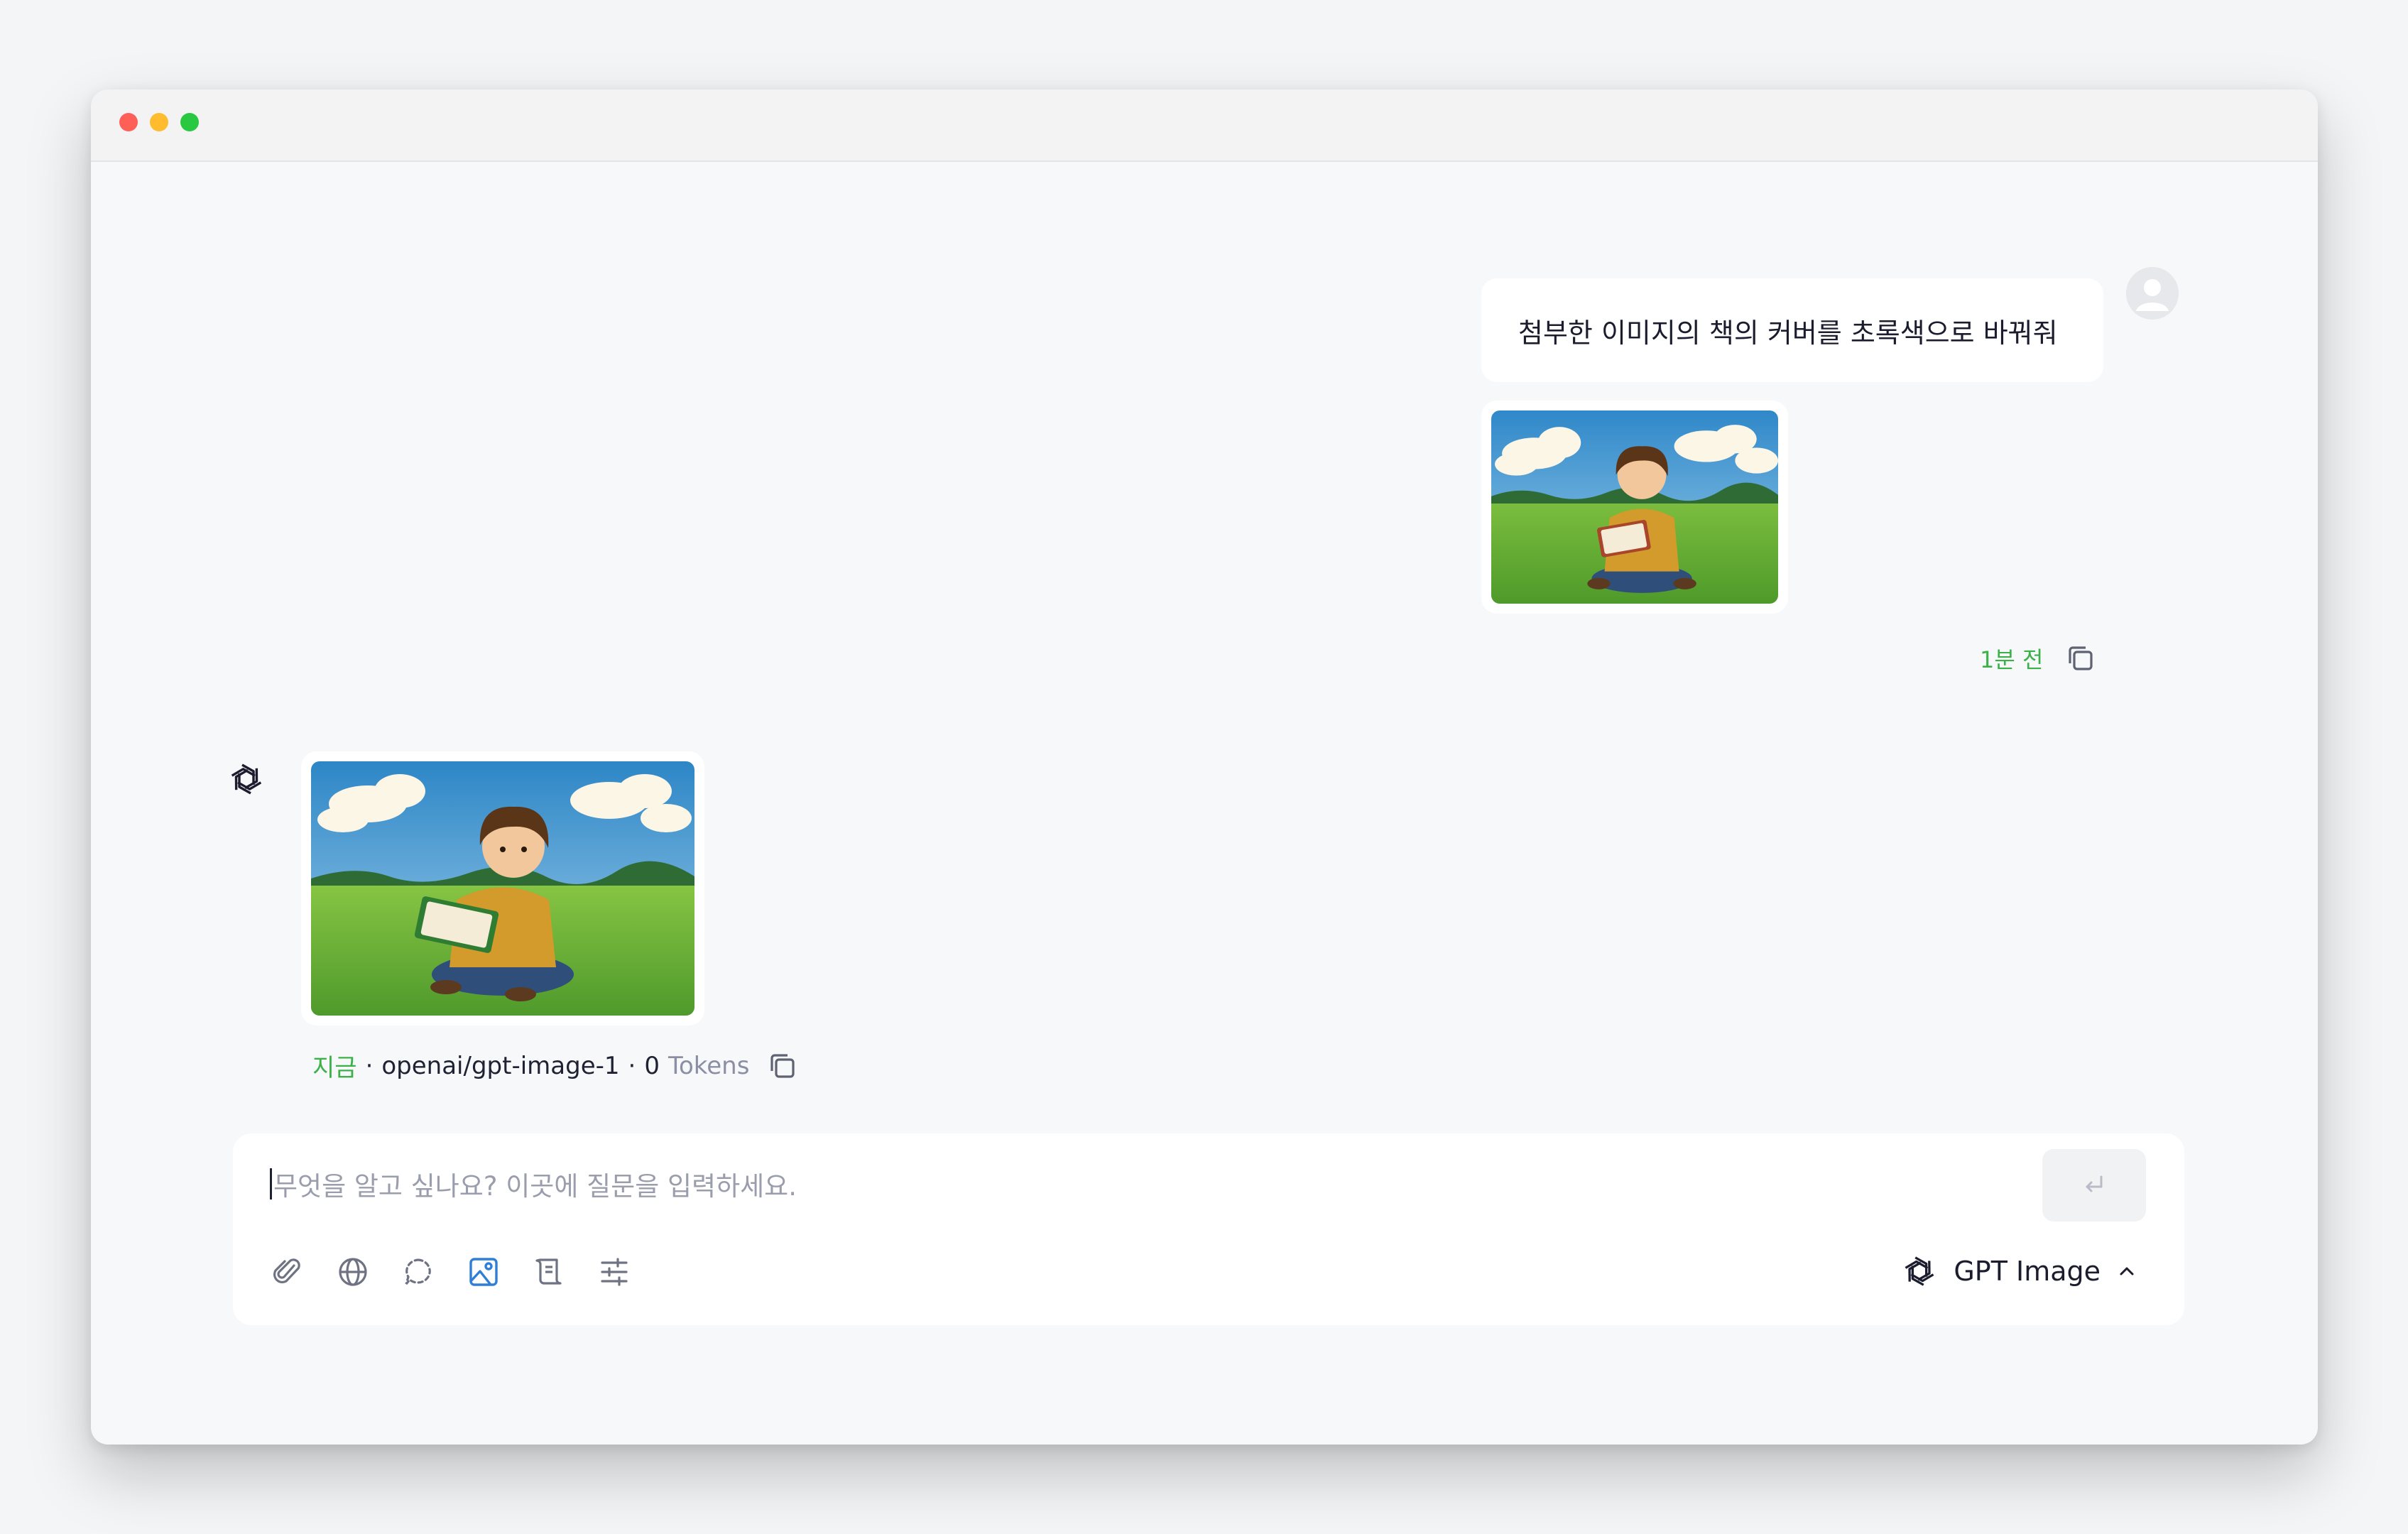  Describe the element at coordinates (128, 122) in the screenshot. I see `close-window-button` at that location.